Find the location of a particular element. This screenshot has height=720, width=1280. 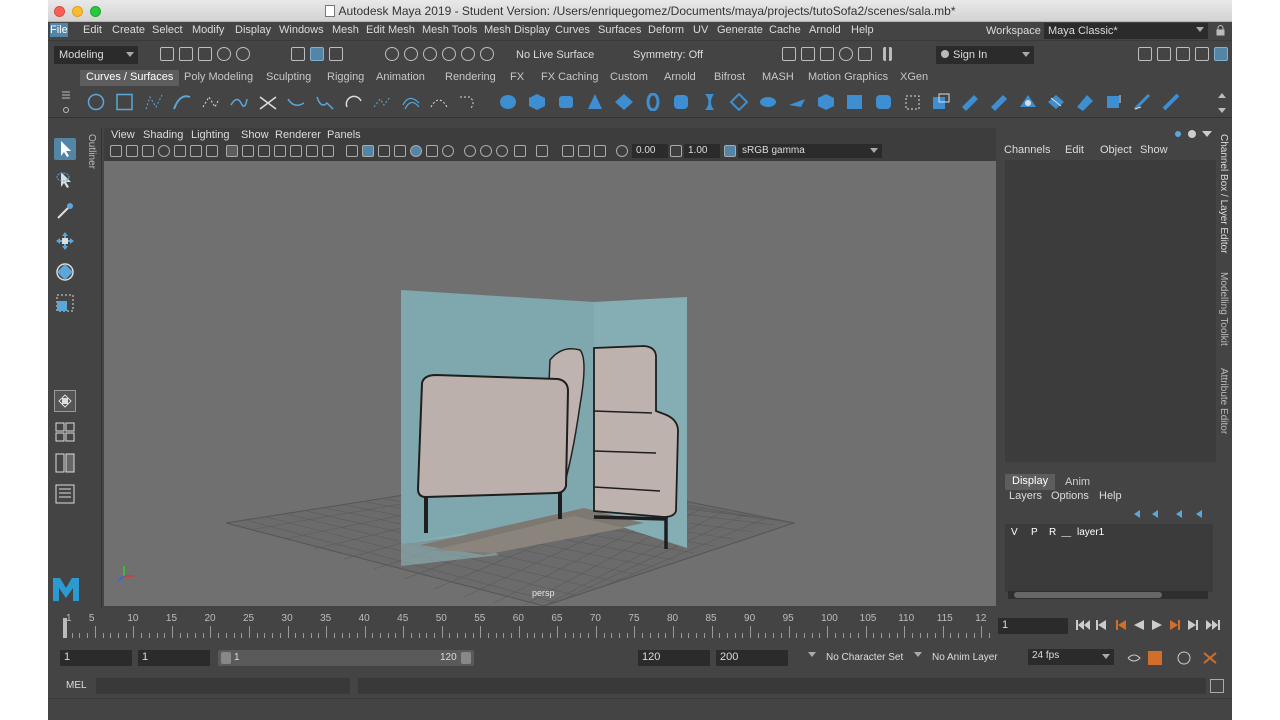

nurbs-cylinder-icon is located at coordinates (566, 102).